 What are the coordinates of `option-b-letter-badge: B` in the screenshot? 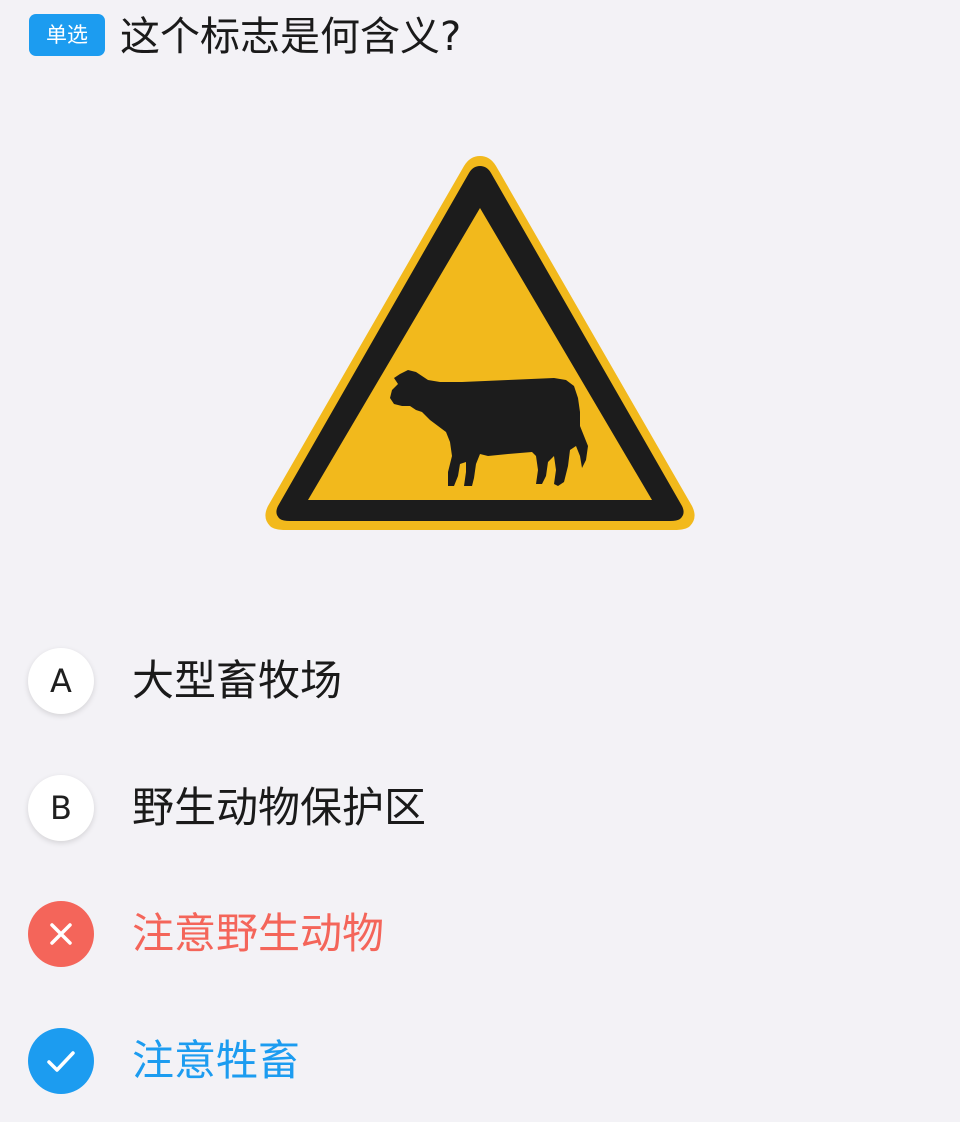 It's located at (61, 808).